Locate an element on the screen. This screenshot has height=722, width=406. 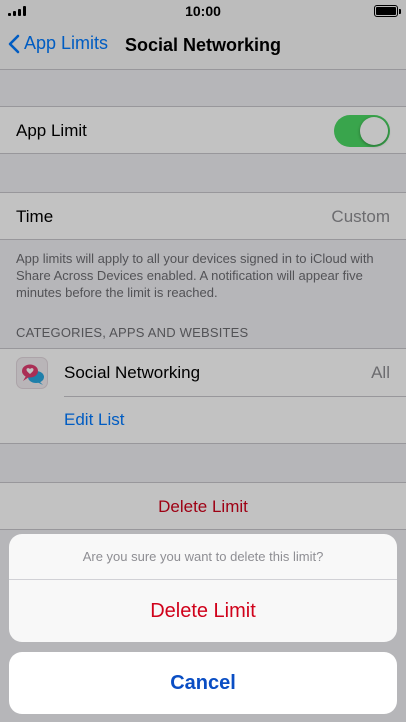
cancel-button: Cancel is located at coordinates (203, 683).